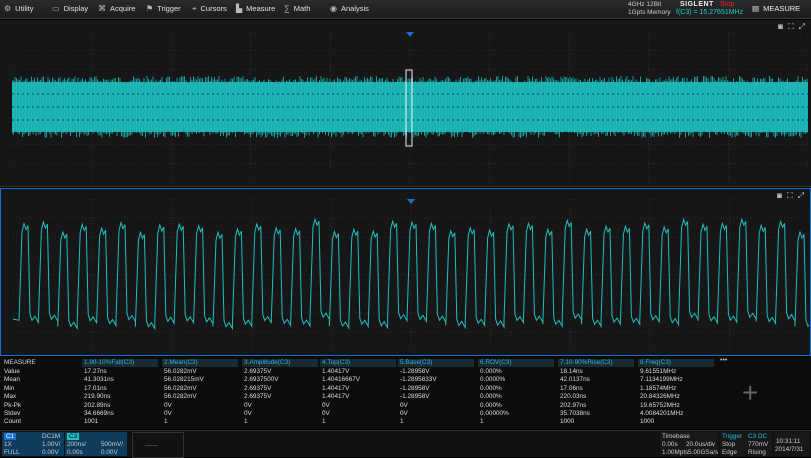 The width and height of the screenshot is (811, 458). What do you see at coordinates (181, 363) in the screenshot?
I see `measurement-header: 2.Mean(C3)` at bounding box center [181, 363].